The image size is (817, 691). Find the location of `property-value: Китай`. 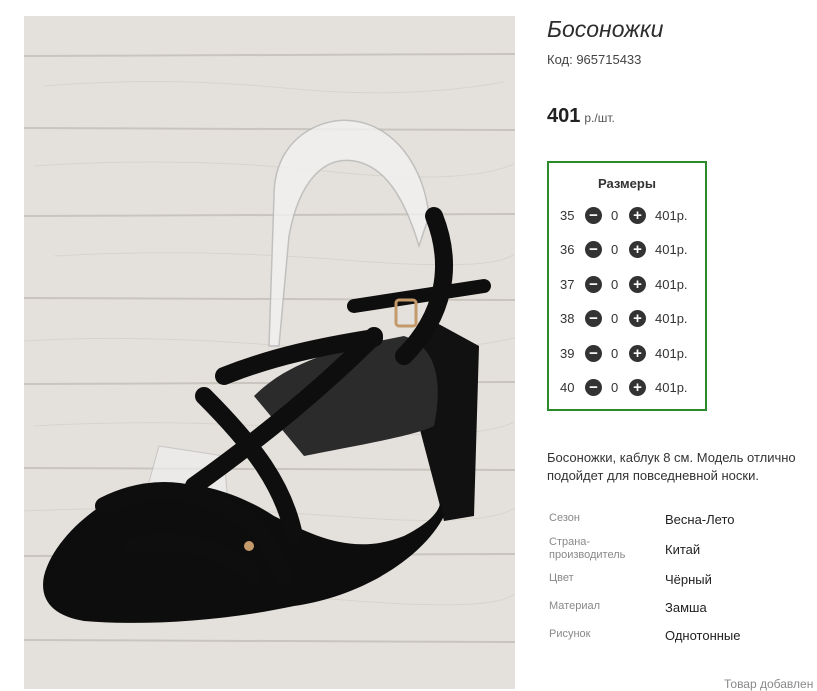

property-value: Китай is located at coordinates (683, 549).